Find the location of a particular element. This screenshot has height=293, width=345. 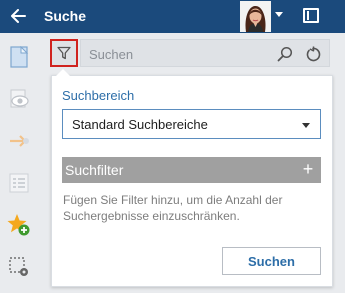

rail-item-preview is located at coordinates (19, 99).